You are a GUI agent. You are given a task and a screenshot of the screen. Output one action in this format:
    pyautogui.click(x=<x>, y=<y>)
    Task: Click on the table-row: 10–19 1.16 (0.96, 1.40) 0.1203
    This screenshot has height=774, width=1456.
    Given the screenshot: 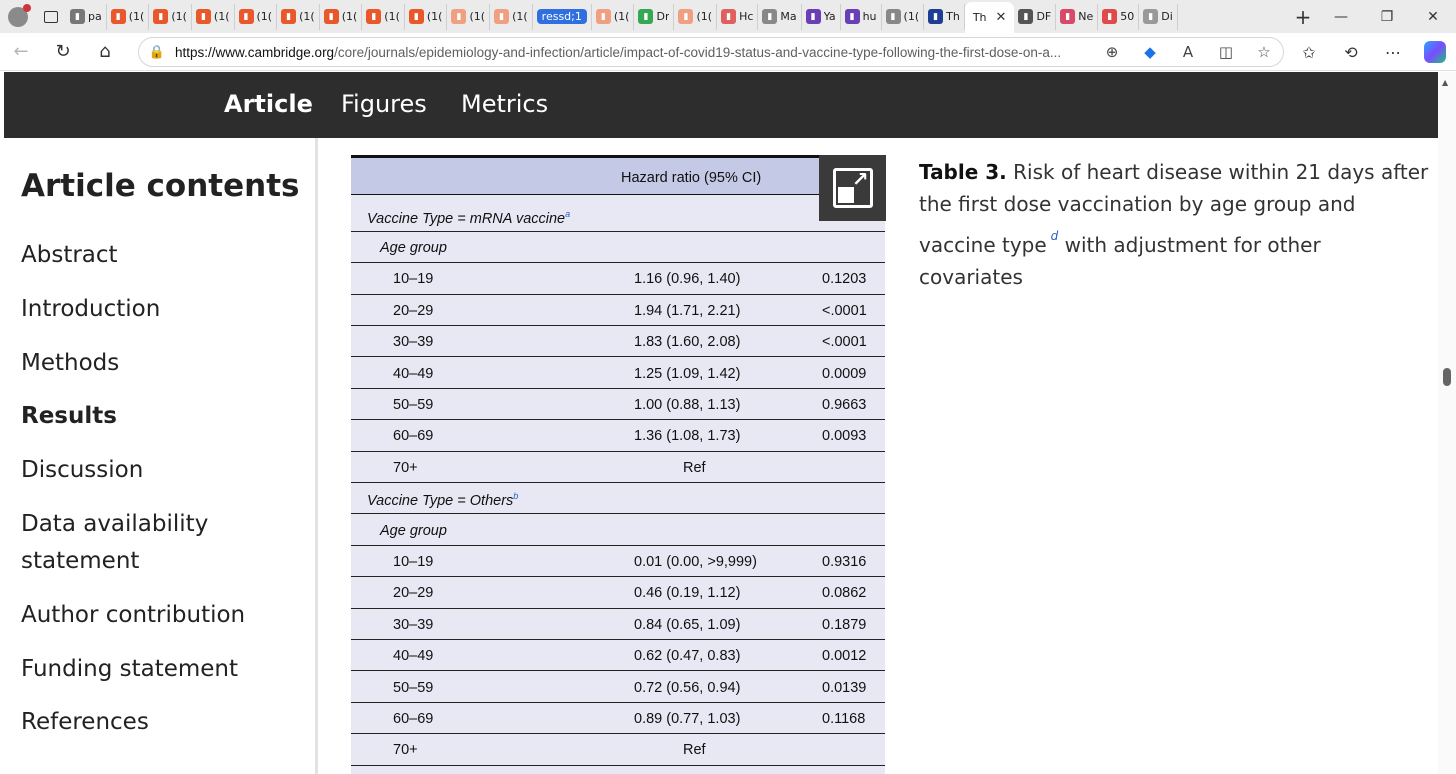 What is the action you would take?
    pyautogui.click(x=618, y=279)
    